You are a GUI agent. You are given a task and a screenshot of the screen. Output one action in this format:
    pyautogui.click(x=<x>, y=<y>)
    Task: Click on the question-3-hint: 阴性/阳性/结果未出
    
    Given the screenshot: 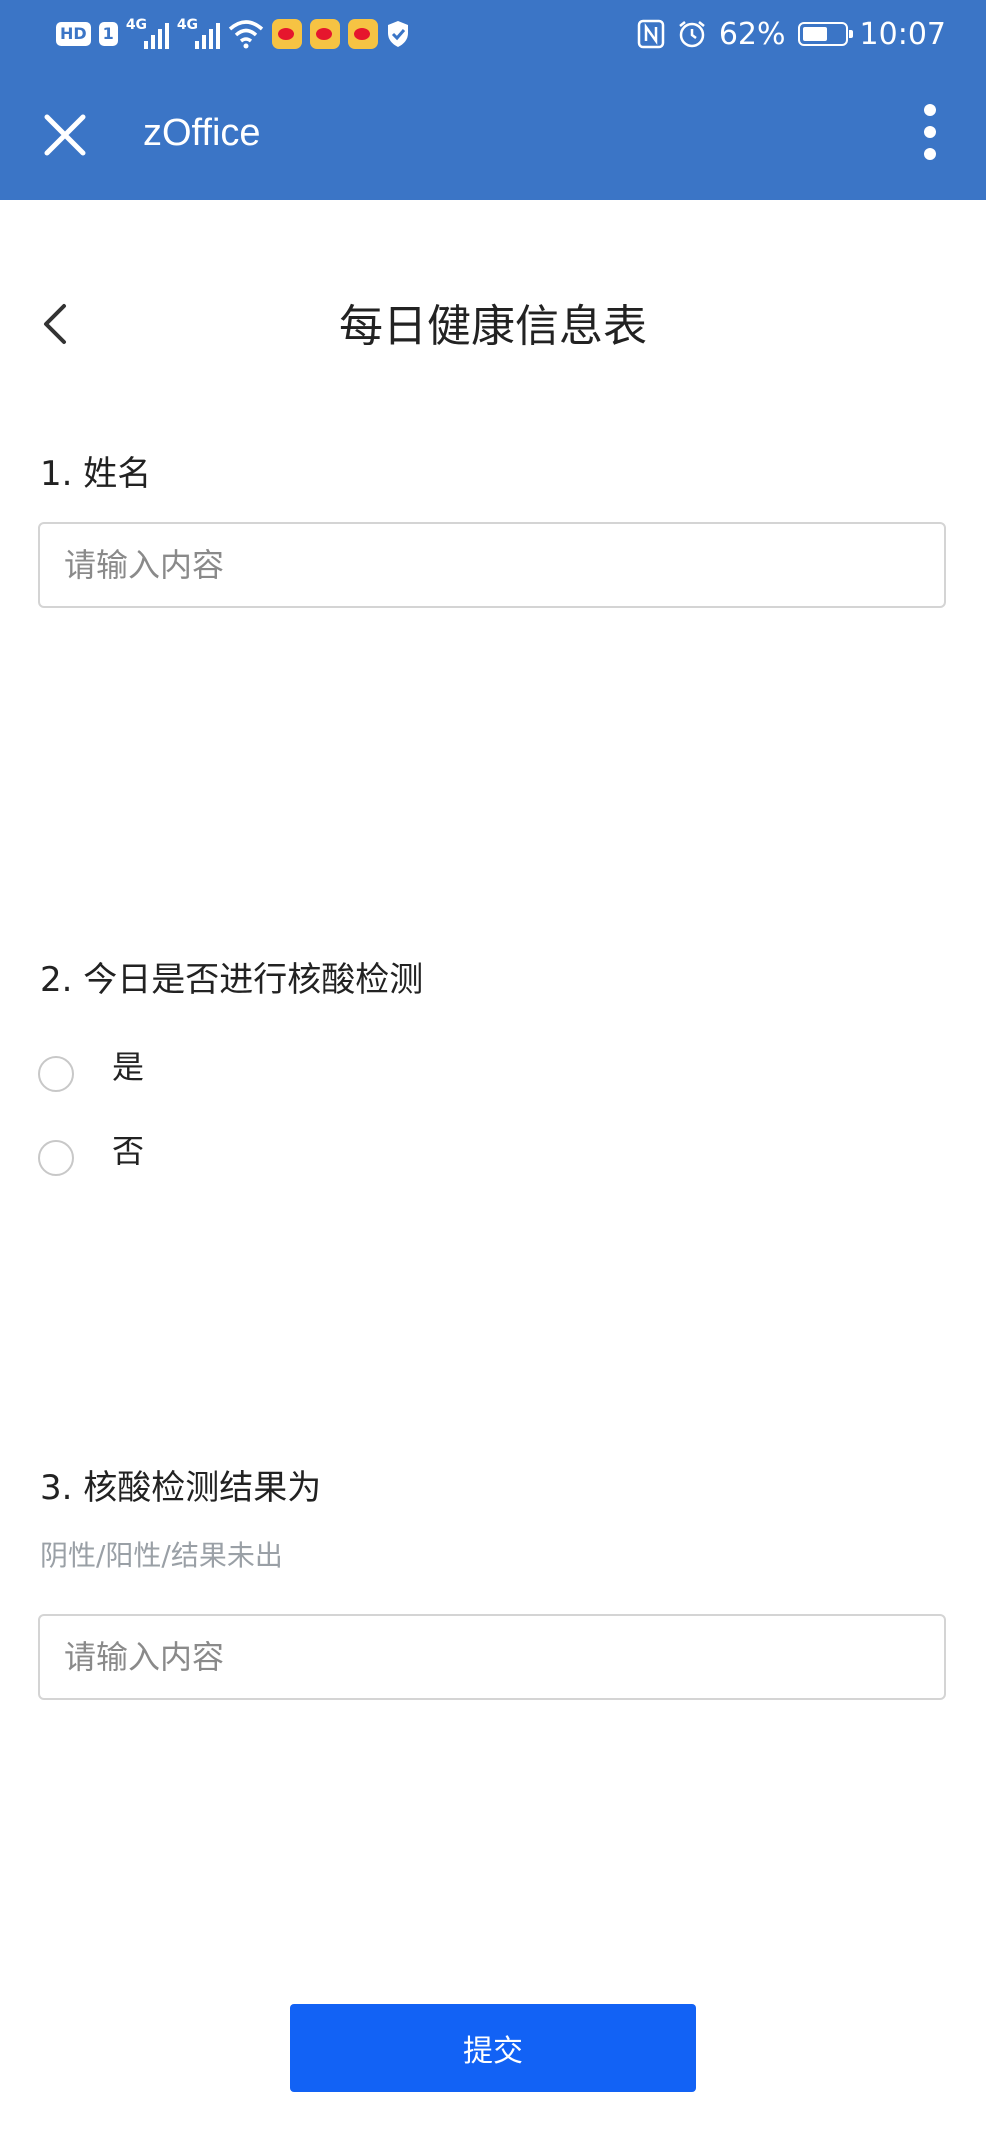 What is the action you would take?
    pyautogui.click(x=161, y=1555)
    